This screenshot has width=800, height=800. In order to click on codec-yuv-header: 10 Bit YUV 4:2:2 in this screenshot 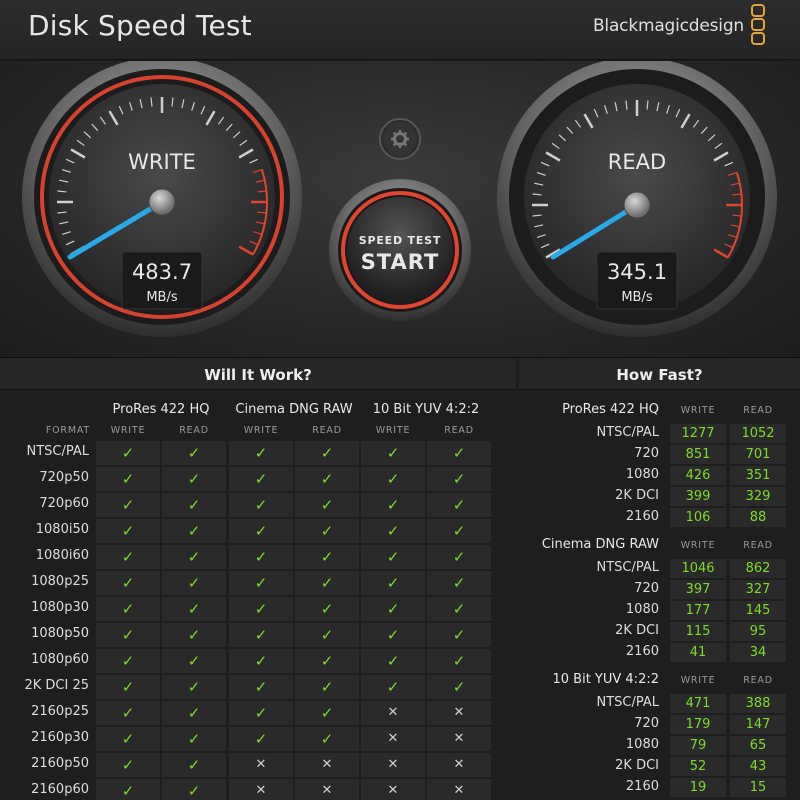, I will do `click(426, 409)`.